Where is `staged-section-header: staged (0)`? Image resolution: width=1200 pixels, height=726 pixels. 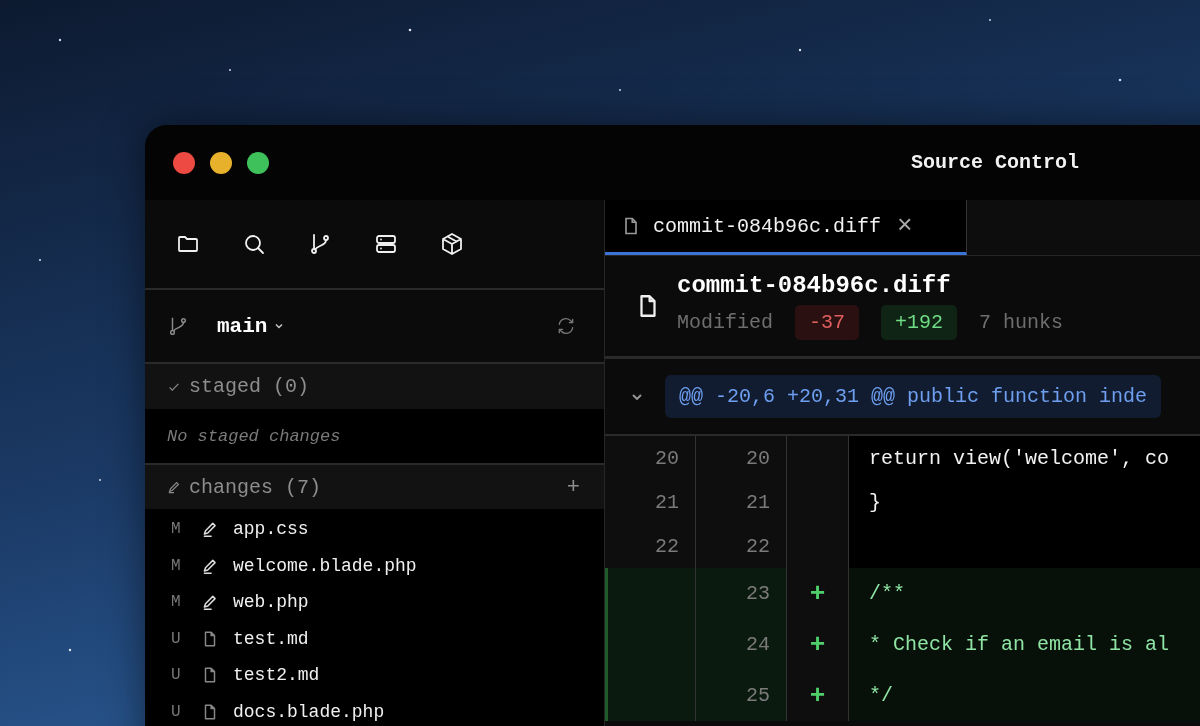
staged-section-header: staged (0) is located at coordinates (374, 386).